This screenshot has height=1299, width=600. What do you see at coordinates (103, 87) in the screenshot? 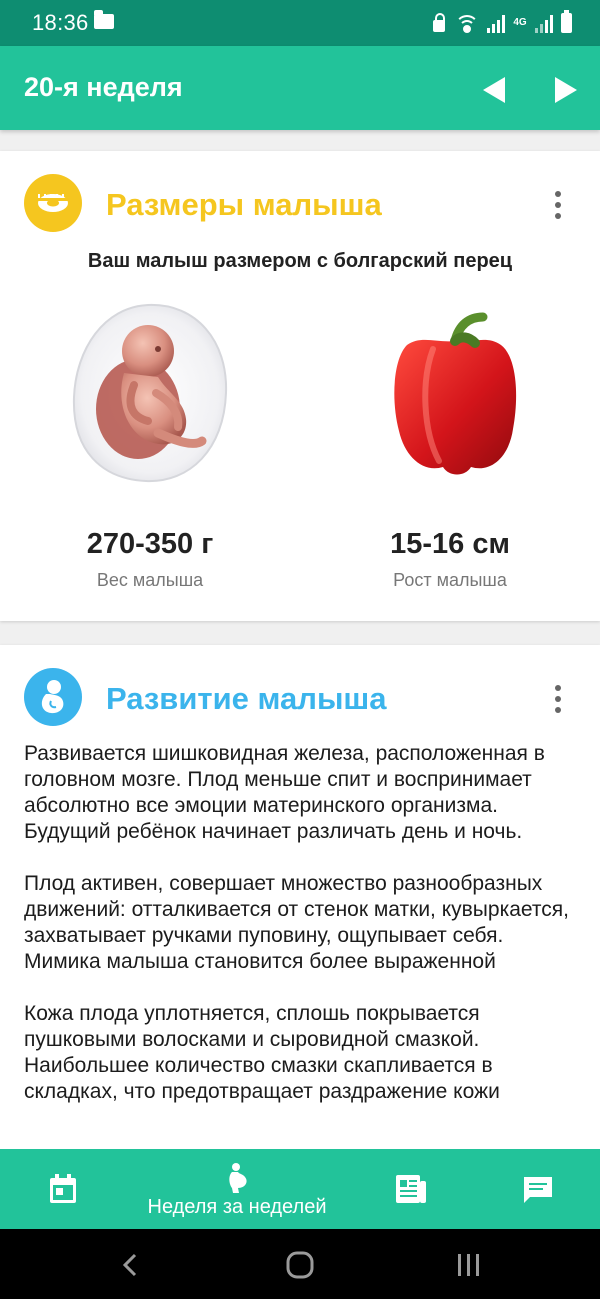
I see `page-title: 20-я неделя` at bounding box center [103, 87].